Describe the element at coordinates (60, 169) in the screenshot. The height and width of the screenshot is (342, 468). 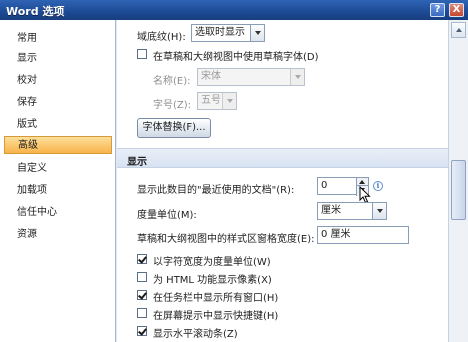
I see `sidebar-item-customize: 自定义` at that location.